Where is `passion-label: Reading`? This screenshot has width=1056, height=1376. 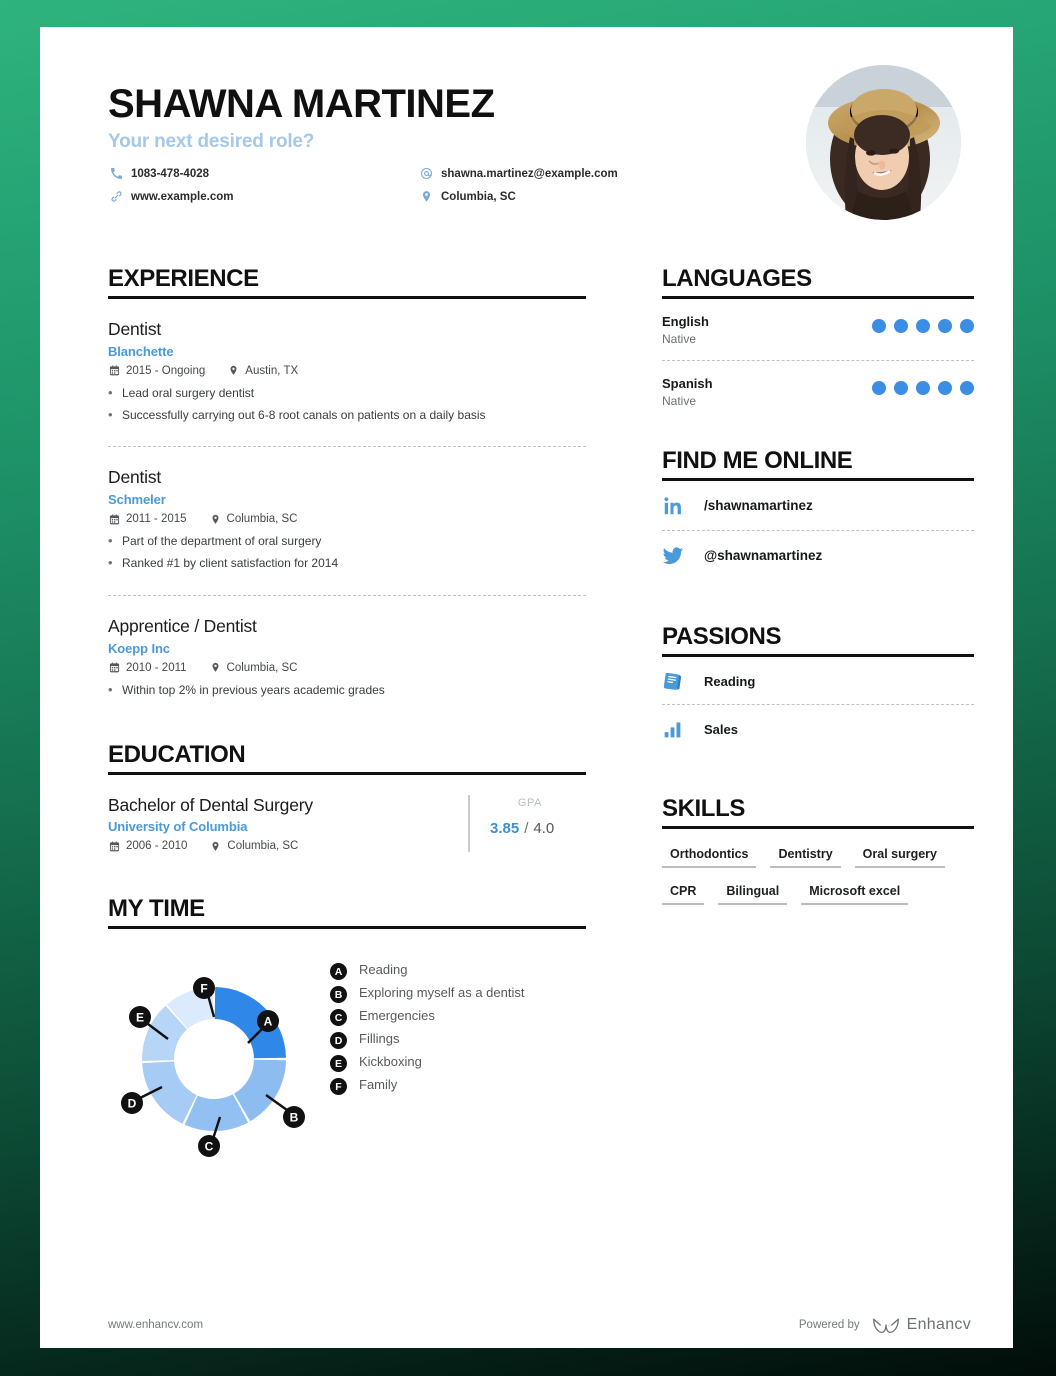
passion-label: Reading is located at coordinates (730, 681).